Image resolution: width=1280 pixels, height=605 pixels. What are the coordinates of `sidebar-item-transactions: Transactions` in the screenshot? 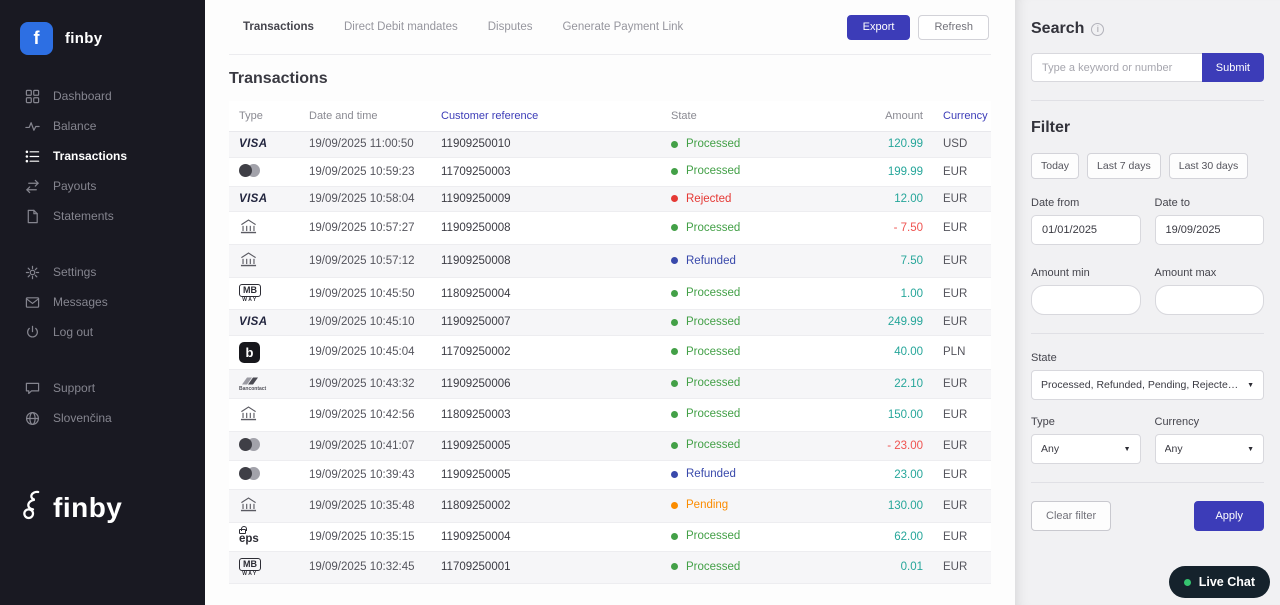 It's located at (102, 156).